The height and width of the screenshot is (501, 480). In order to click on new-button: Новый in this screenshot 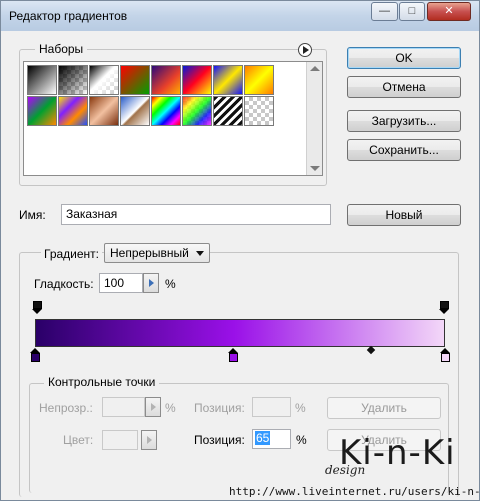, I will do `click(404, 215)`.